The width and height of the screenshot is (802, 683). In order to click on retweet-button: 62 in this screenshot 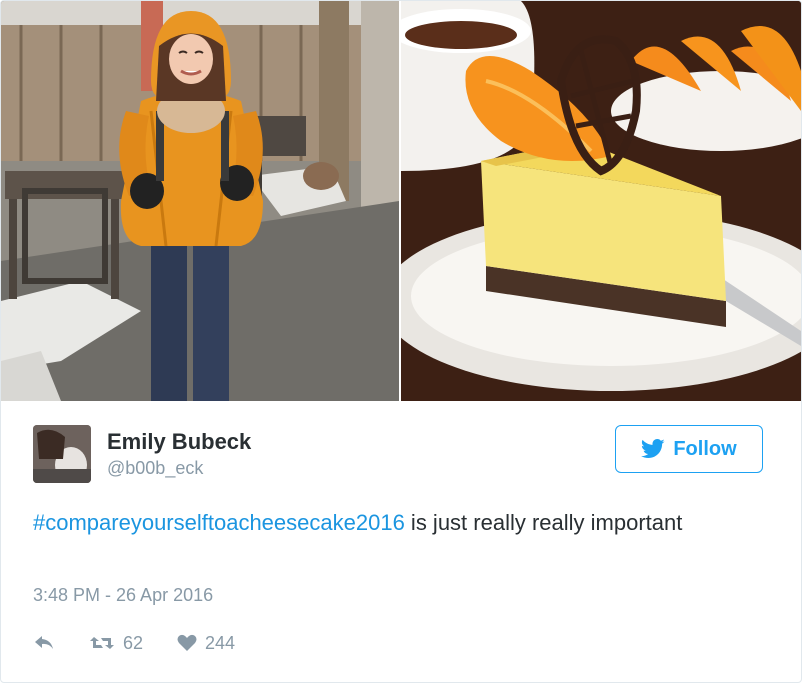, I will do `click(116, 643)`.